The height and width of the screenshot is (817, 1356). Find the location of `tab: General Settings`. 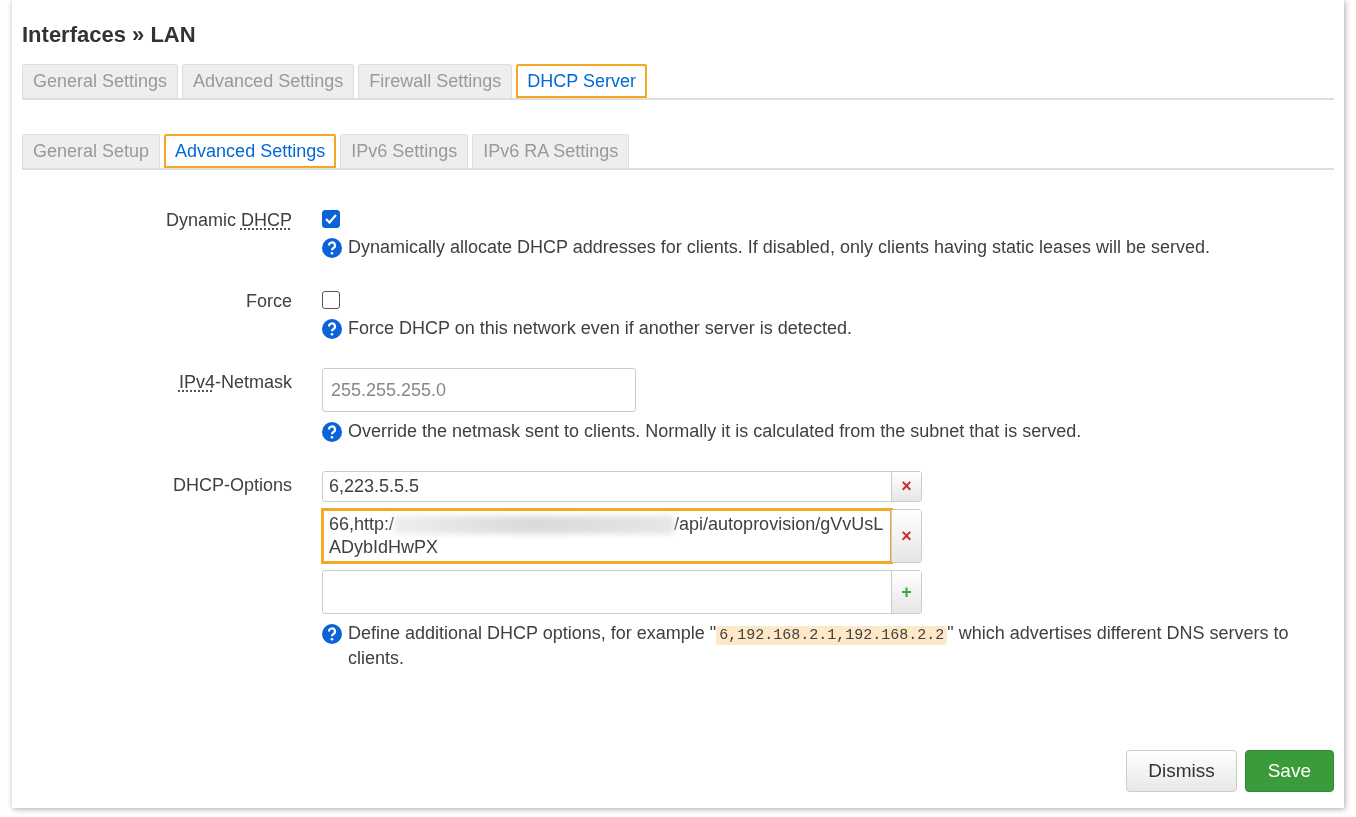

tab: General Settings is located at coordinates (100, 81).